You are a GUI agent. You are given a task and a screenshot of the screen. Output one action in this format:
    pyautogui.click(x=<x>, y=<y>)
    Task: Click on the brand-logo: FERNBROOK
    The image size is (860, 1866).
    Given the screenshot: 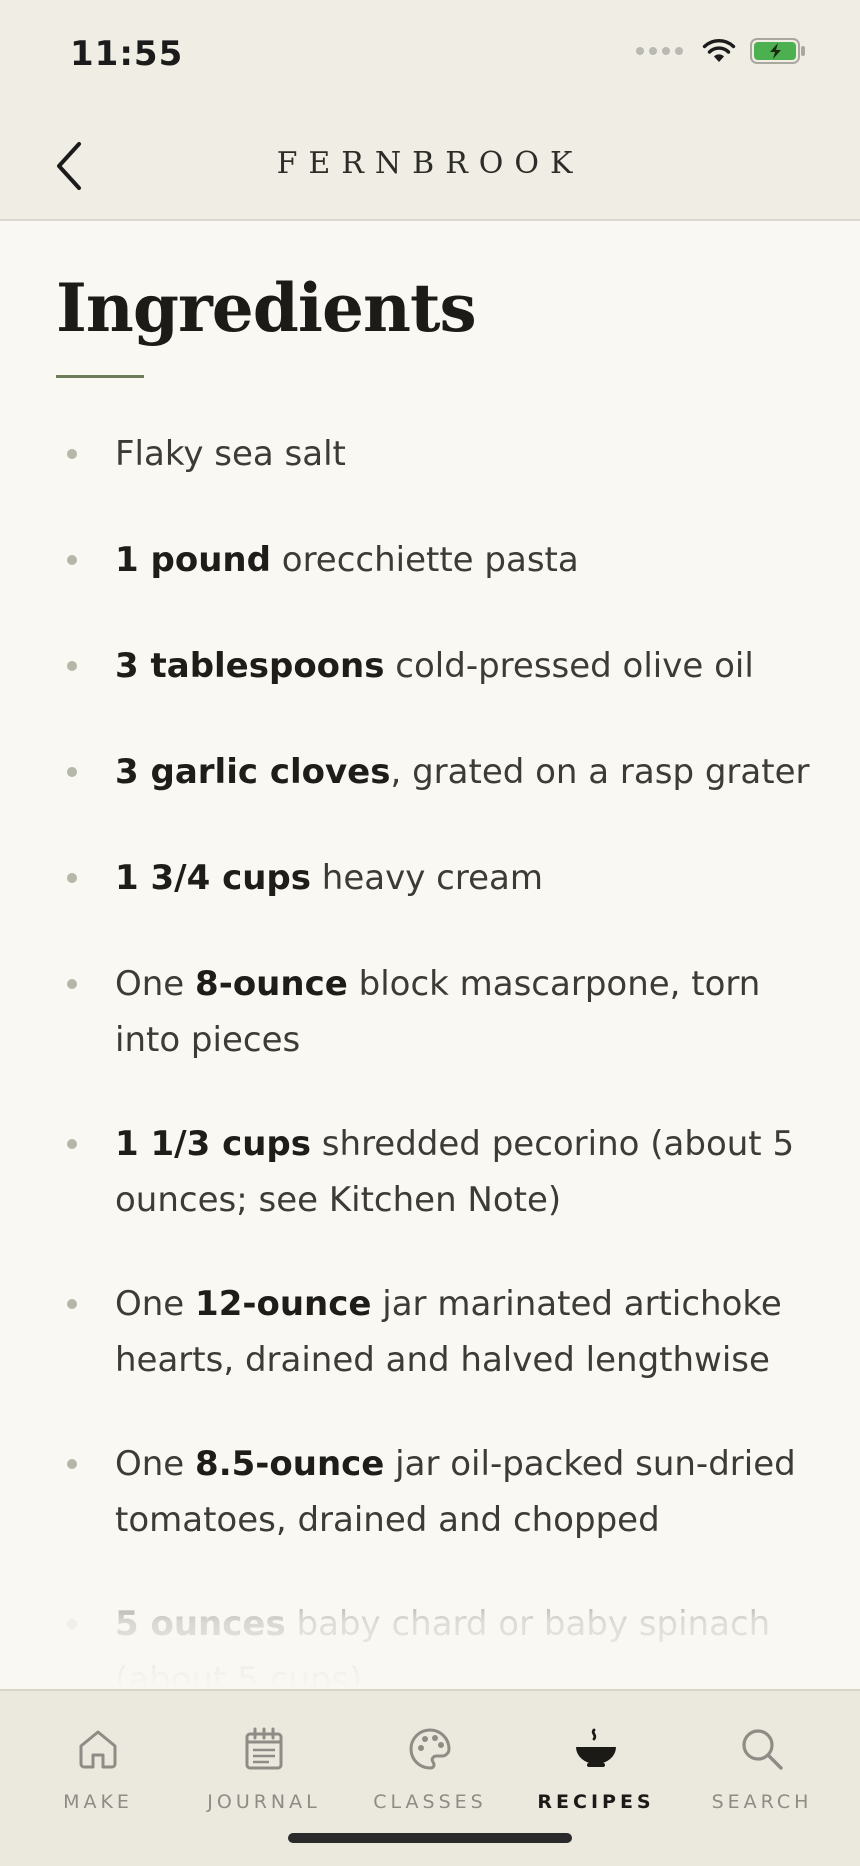 What is the action you would take?
    pyautogui.click(x=430, y=163)
    